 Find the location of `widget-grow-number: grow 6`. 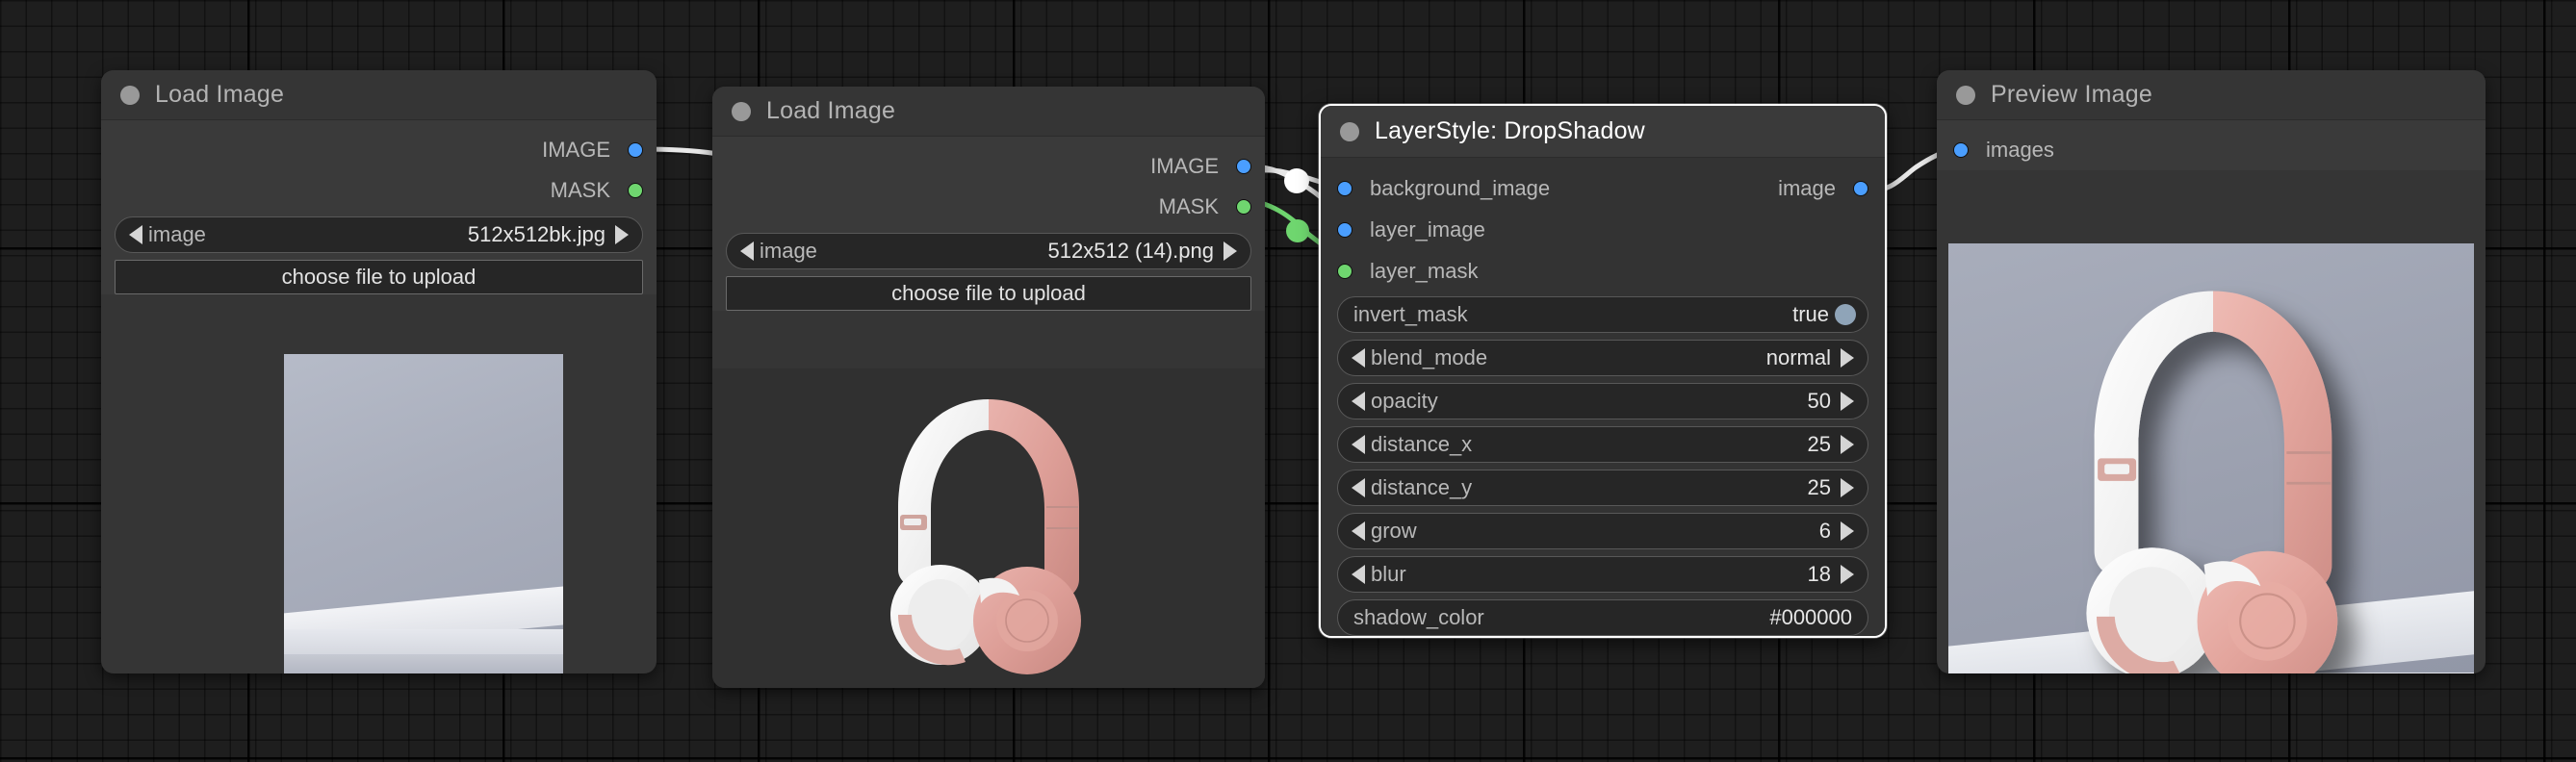

widget-grow-number: grow 6 is located at coordinates (1602, 531).